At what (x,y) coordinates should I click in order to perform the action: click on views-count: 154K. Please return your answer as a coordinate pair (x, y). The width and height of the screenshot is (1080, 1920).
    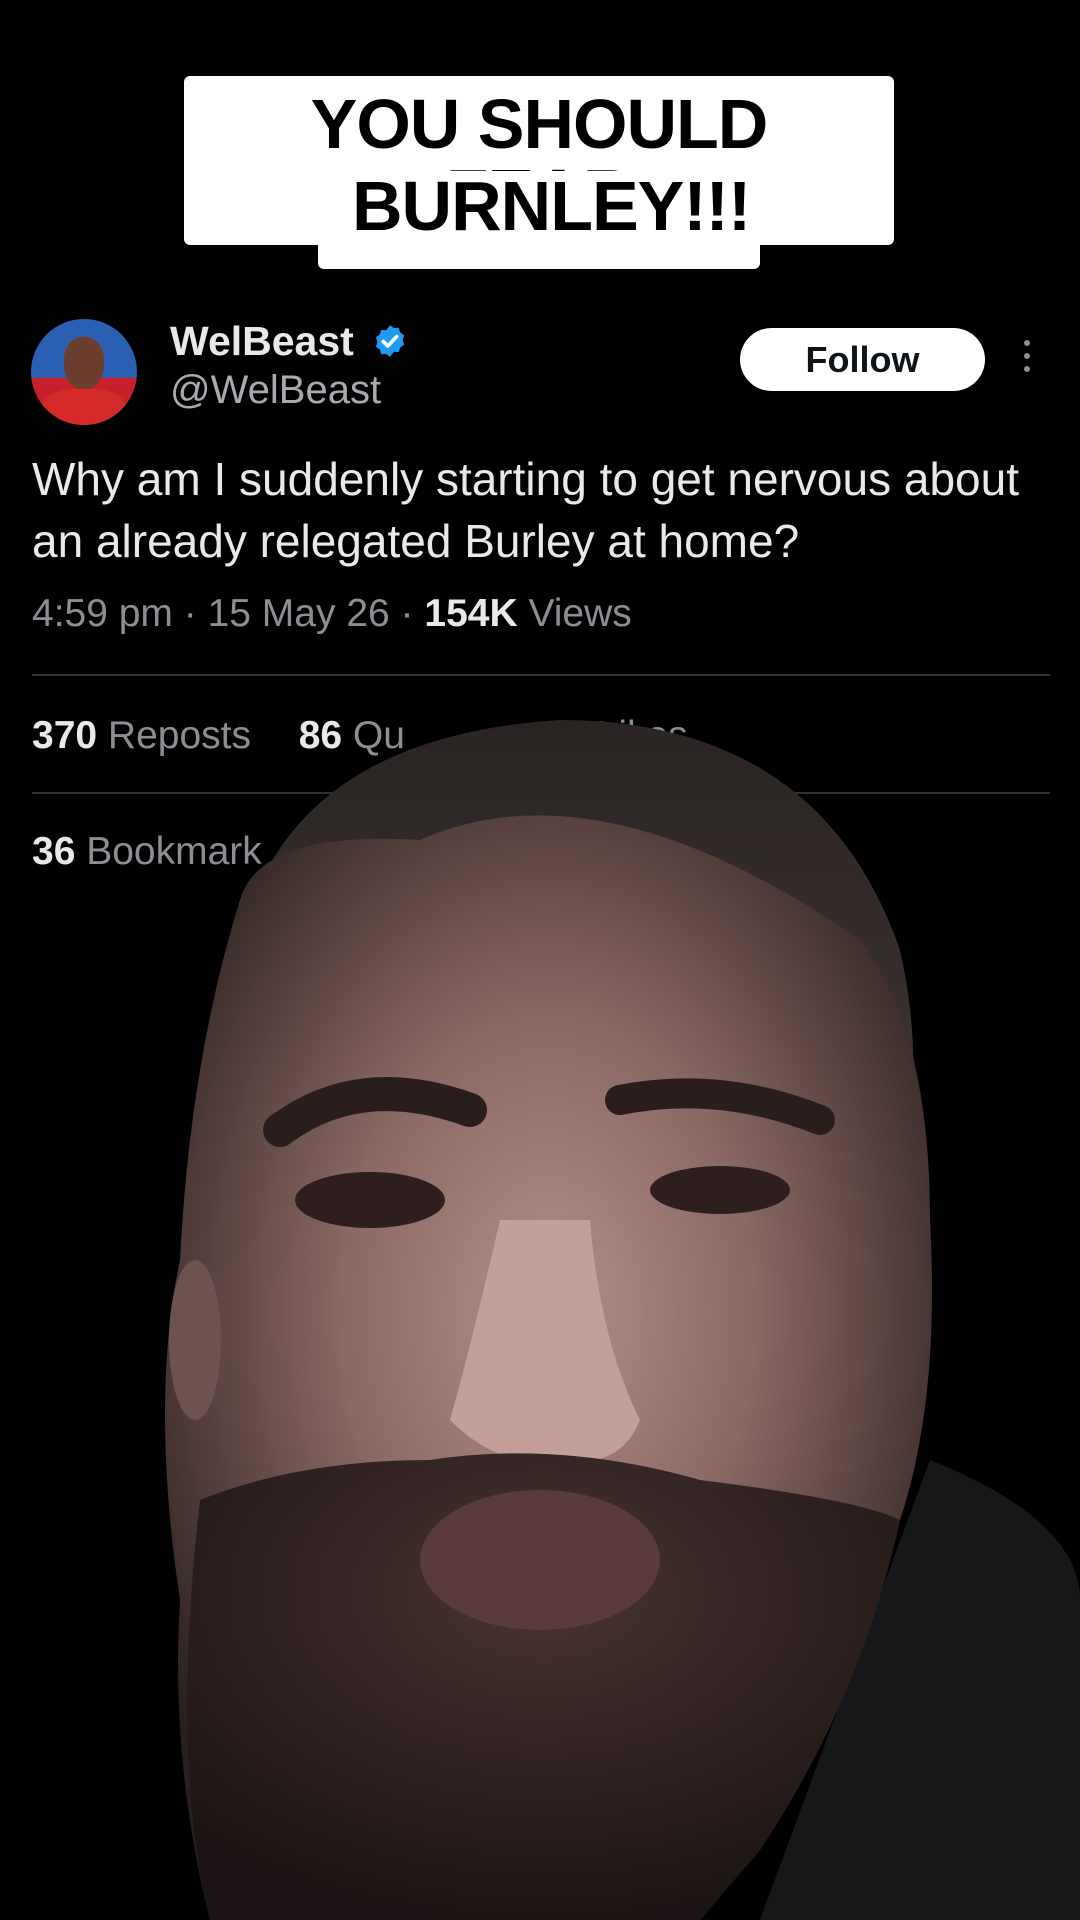
    Looking at the image, I should click on (471, 613).